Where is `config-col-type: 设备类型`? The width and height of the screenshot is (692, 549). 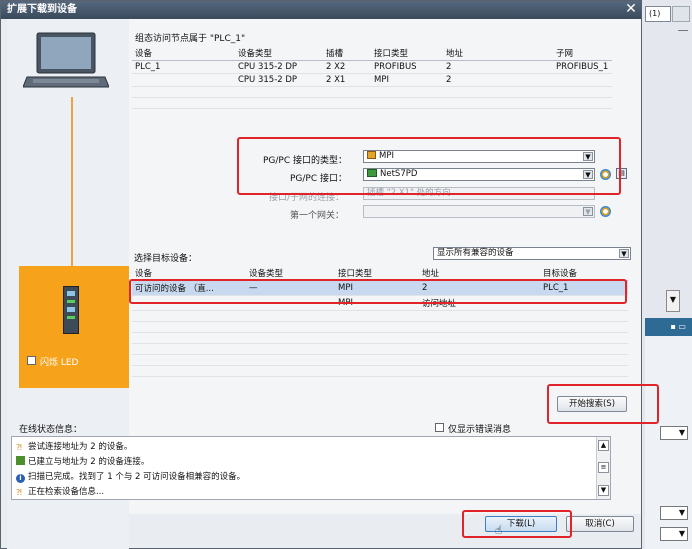
config-col-type: 设备类型 is located at coordinates (279, 53).